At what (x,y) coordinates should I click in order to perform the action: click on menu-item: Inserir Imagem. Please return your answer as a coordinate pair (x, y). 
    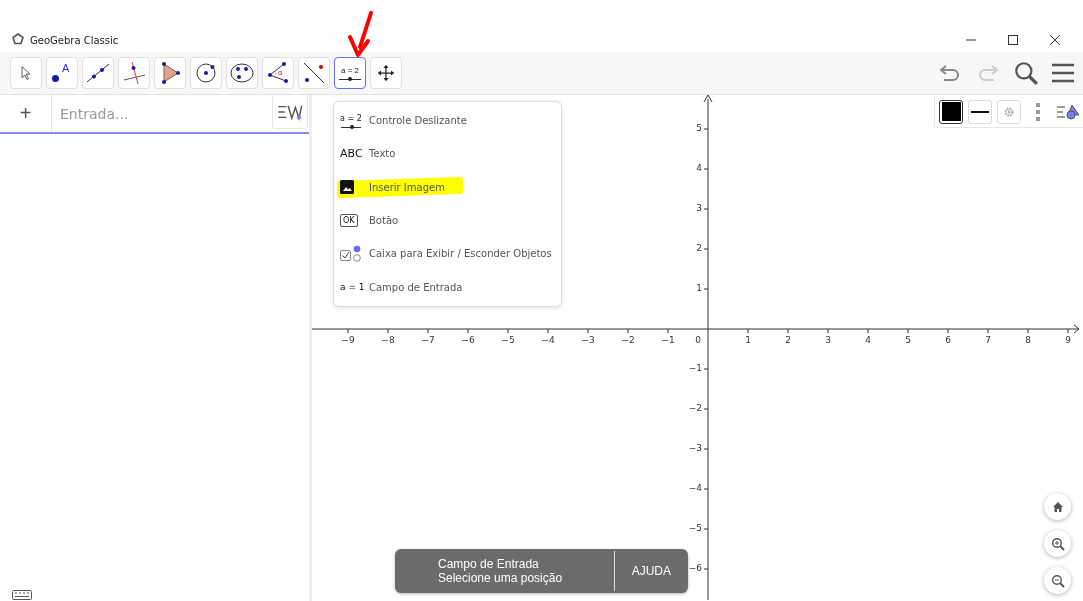
    Looking at the image, I should click on (447, 187).